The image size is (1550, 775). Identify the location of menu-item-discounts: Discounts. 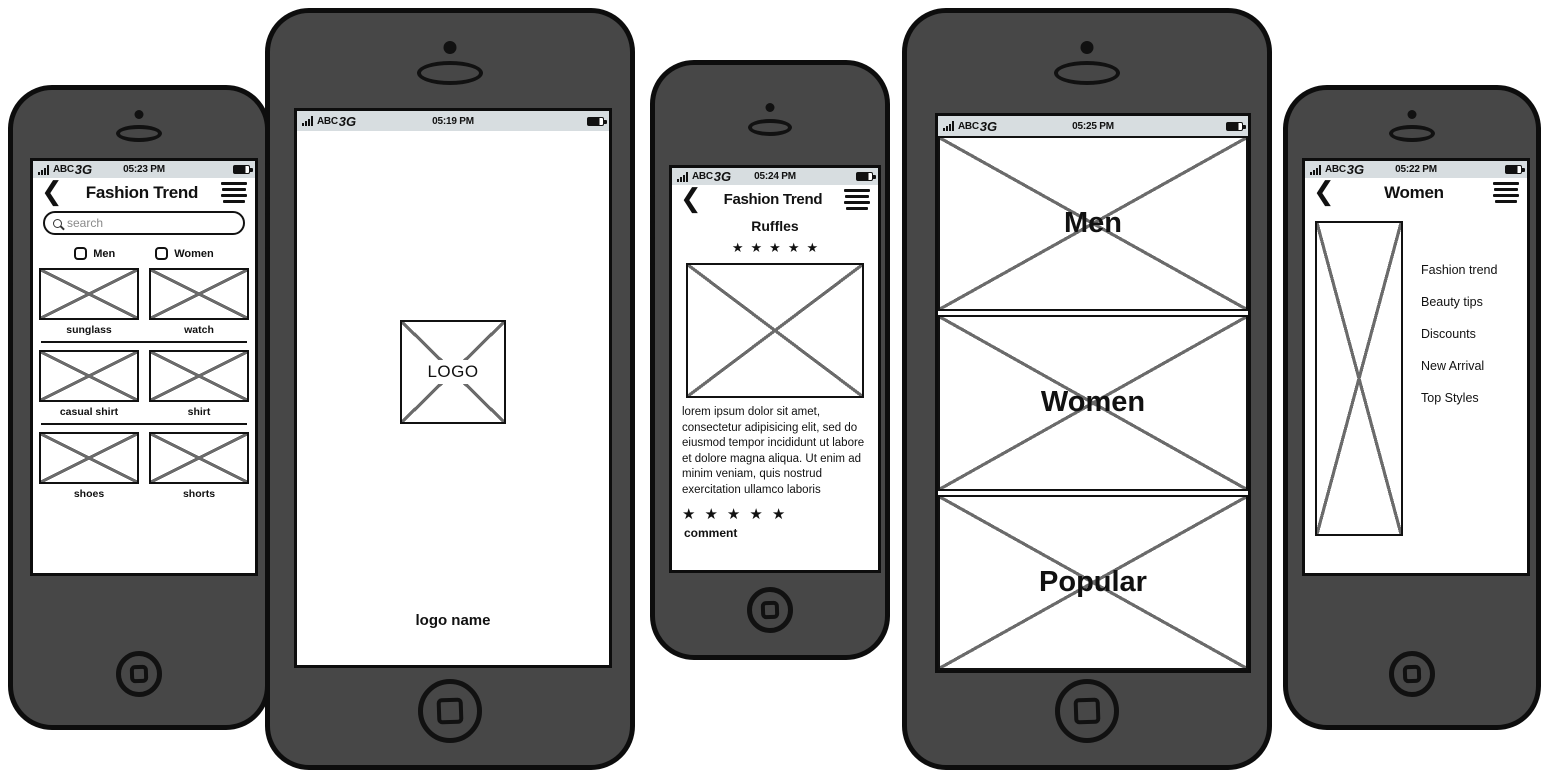
(1459, 334).